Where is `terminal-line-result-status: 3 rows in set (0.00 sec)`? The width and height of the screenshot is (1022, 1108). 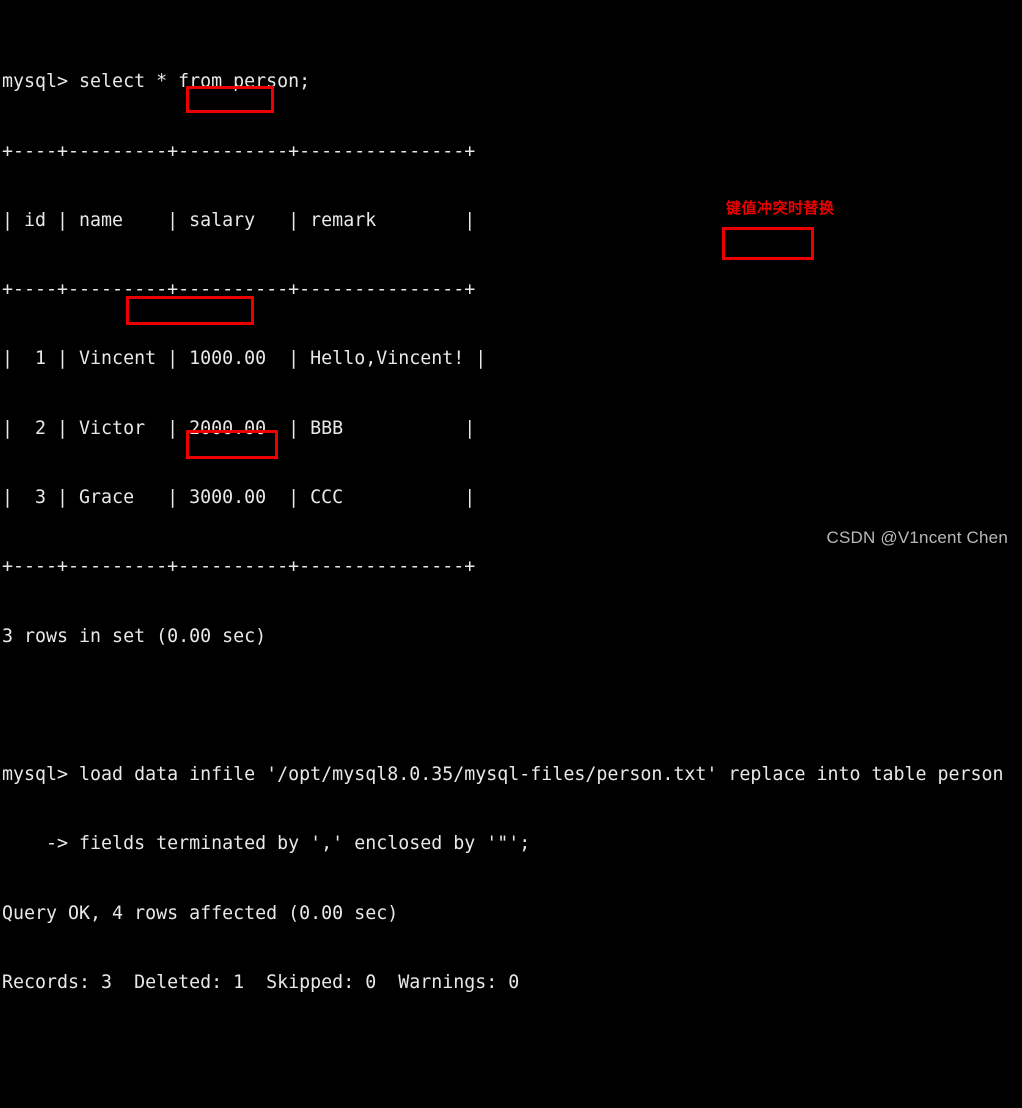 terminal-line-result-status: 3 rows in set (0.00 sec) is located at coordinates (134, 636).